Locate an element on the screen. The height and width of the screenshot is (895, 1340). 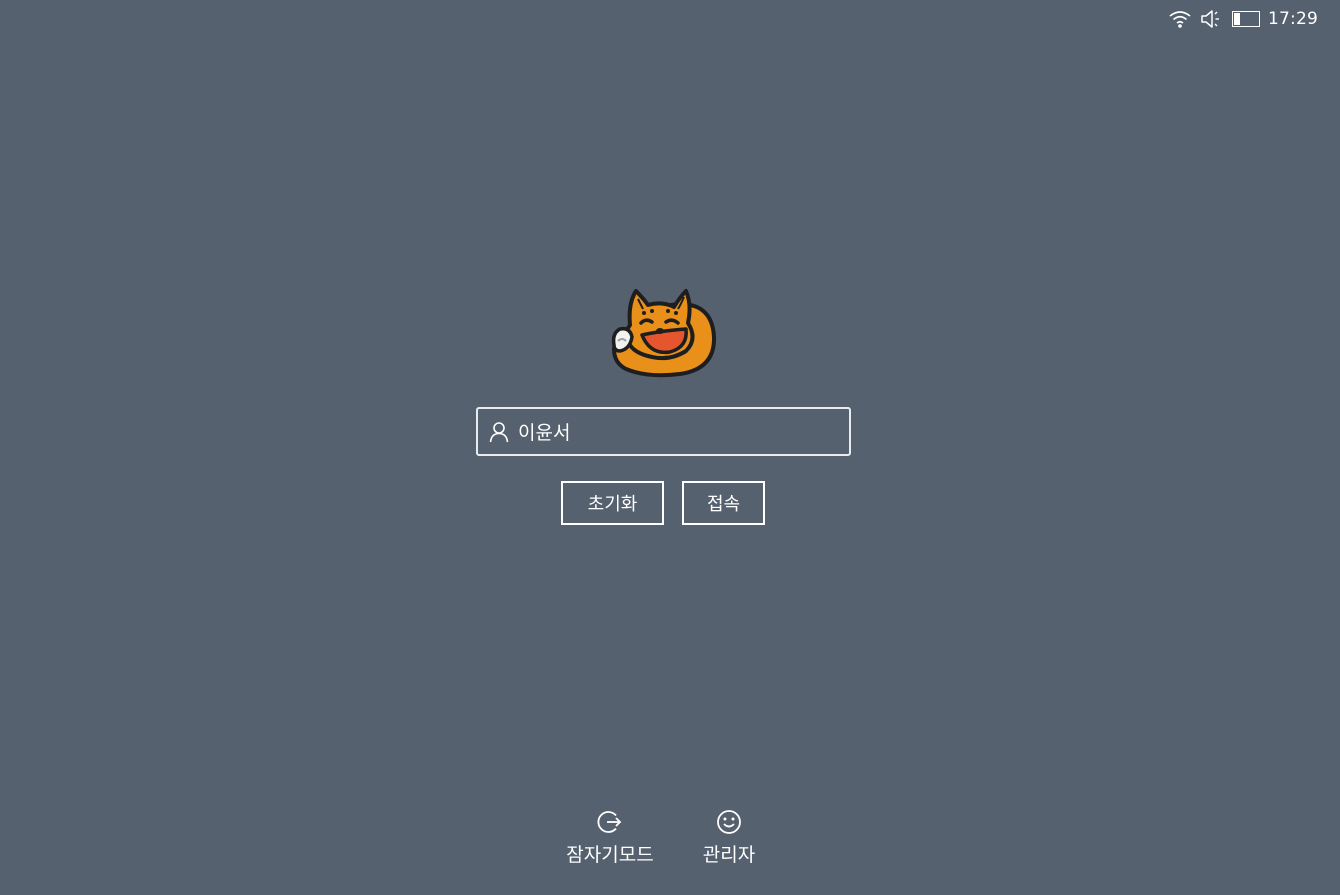
connect-button: 접속 is located at coordinates (723, 503).